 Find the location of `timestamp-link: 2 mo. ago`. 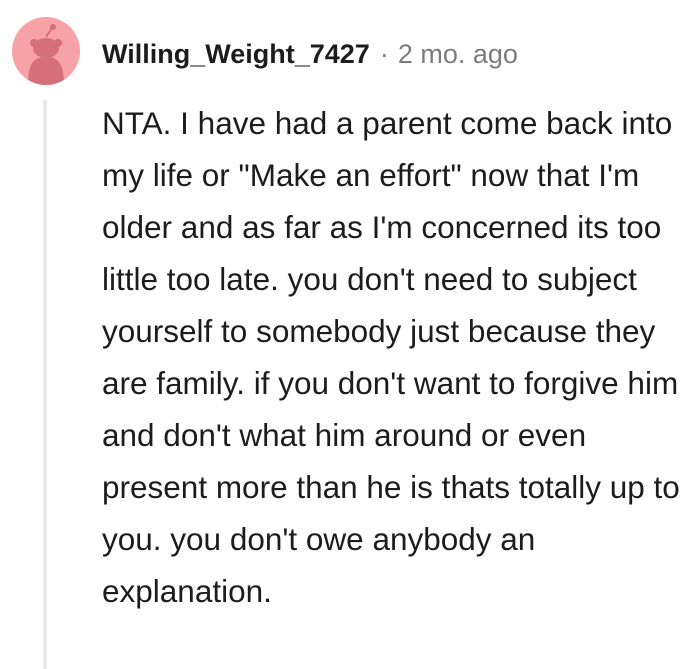

timestamp-link: 2 mo. ago is located at coordinates (458, 54).